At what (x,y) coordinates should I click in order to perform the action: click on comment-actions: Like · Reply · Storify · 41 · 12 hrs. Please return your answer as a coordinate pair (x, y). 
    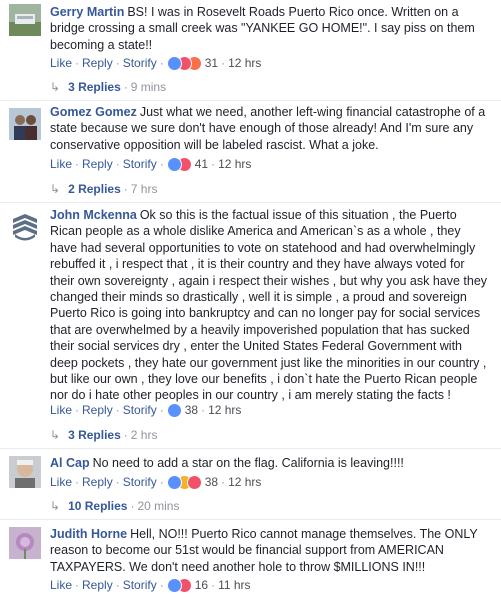
    Looking at the image, I should click on (150, 164).